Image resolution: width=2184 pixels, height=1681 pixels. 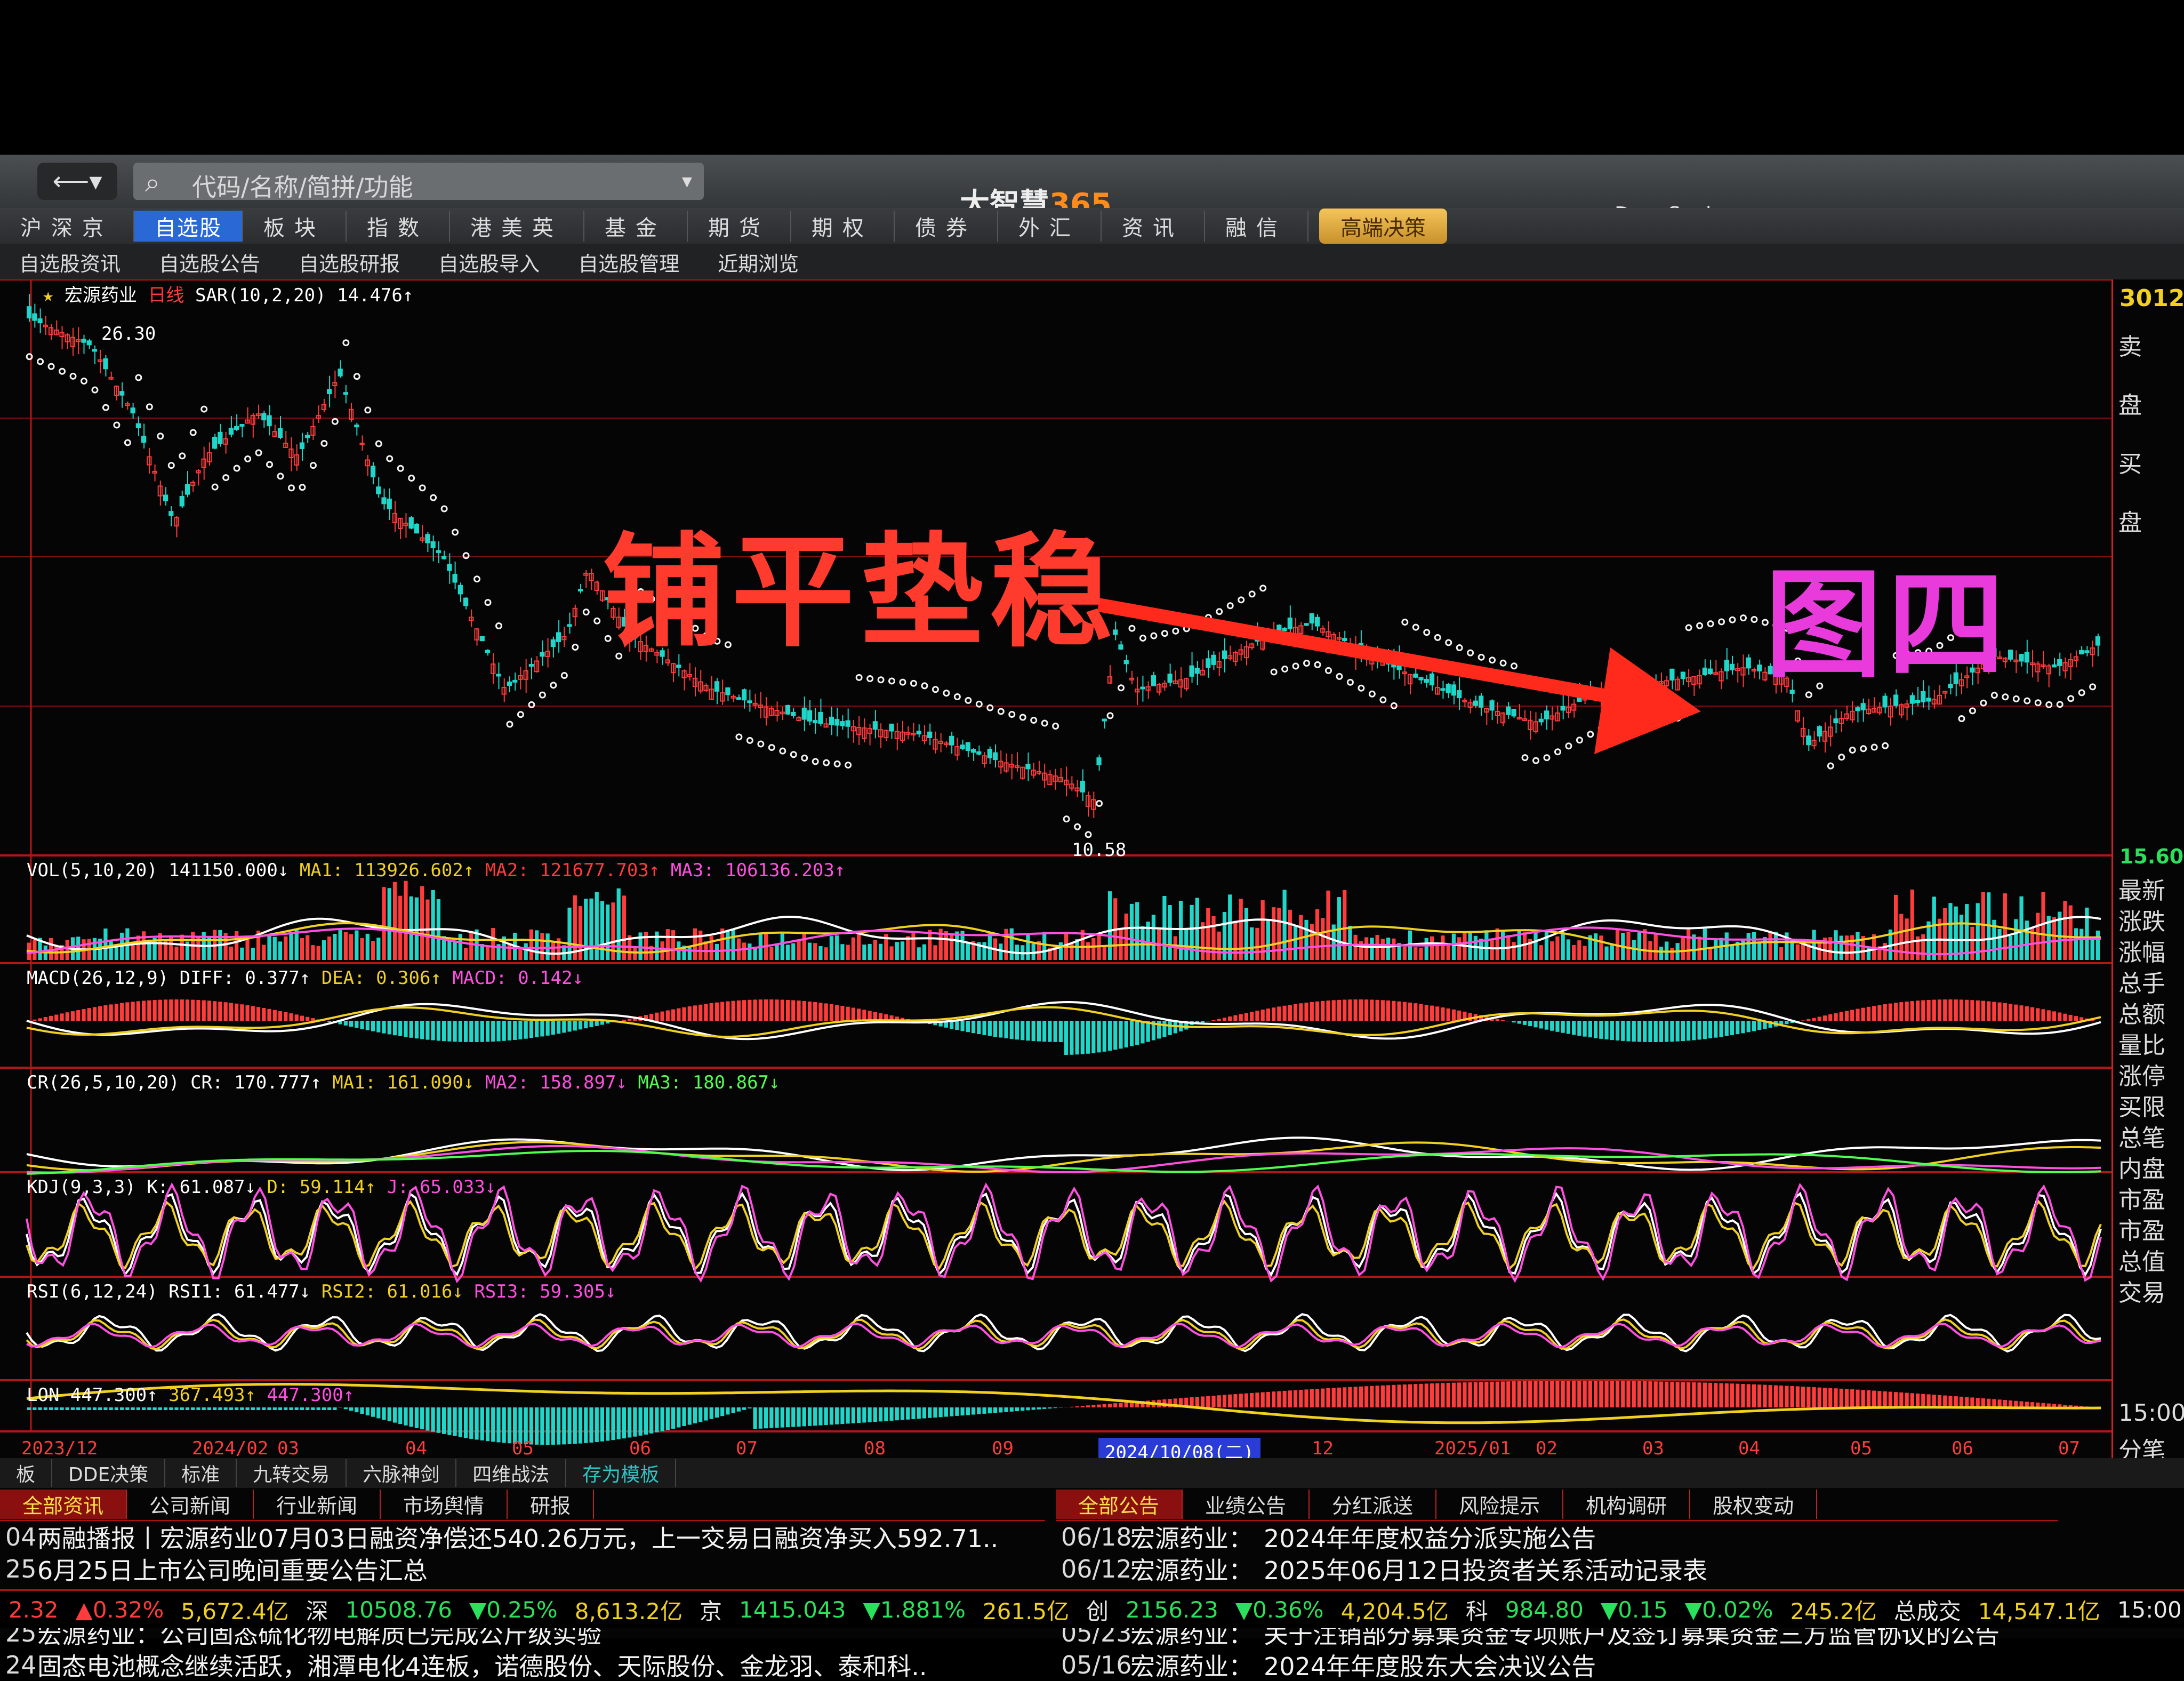 I want to click on announcement-tab-5: 股权变动, so click(x=1753, y=1505).